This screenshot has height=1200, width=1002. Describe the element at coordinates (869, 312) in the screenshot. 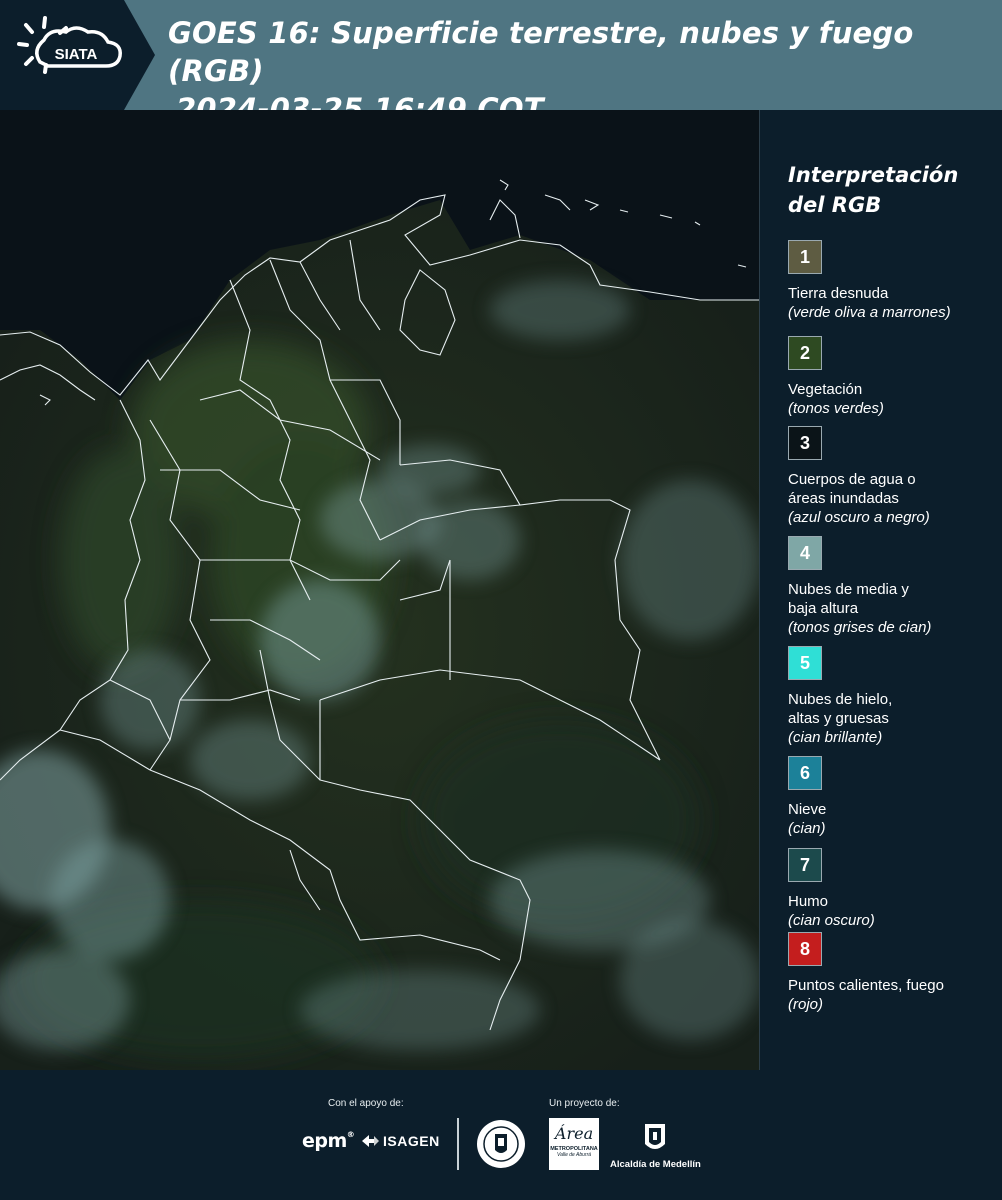

I see `legend-item-sublabel: (verde oliva a marrones)` at that location.